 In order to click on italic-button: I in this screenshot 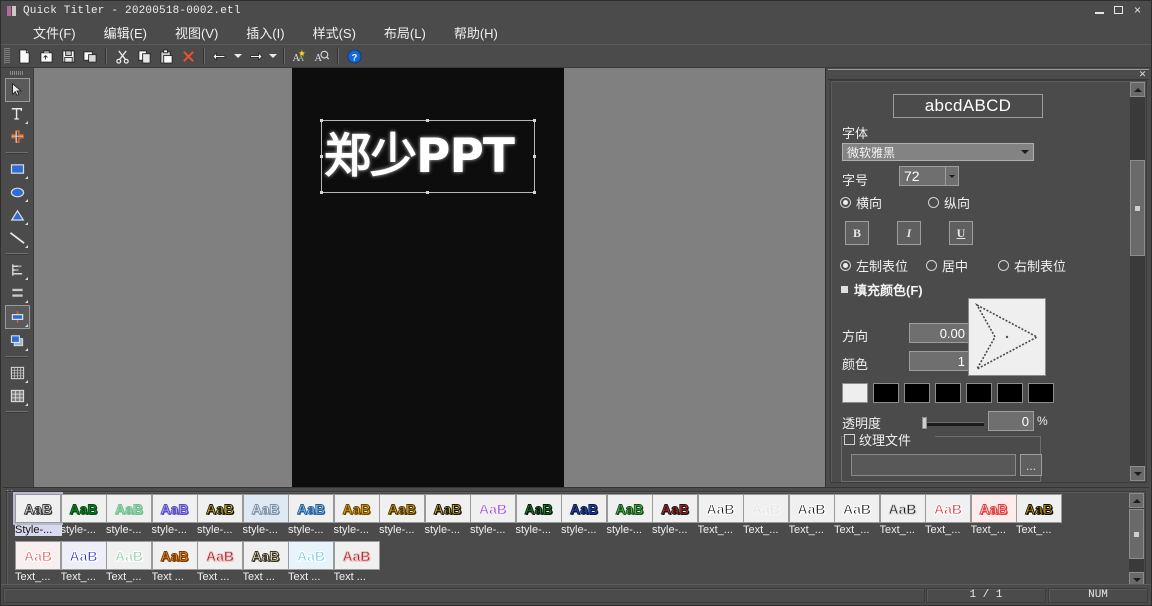, I will do `click(909, 233)`.